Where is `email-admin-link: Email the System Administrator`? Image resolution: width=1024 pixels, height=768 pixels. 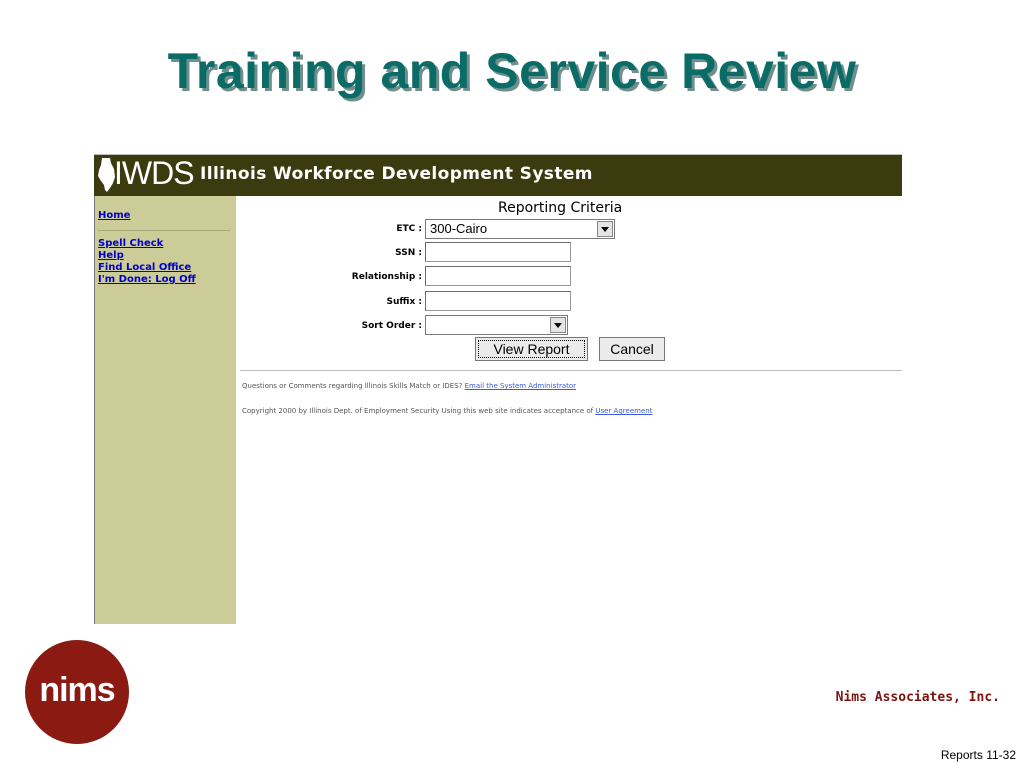 email-admin-link: Email the System Administrator is located at coordinates (520, 386).